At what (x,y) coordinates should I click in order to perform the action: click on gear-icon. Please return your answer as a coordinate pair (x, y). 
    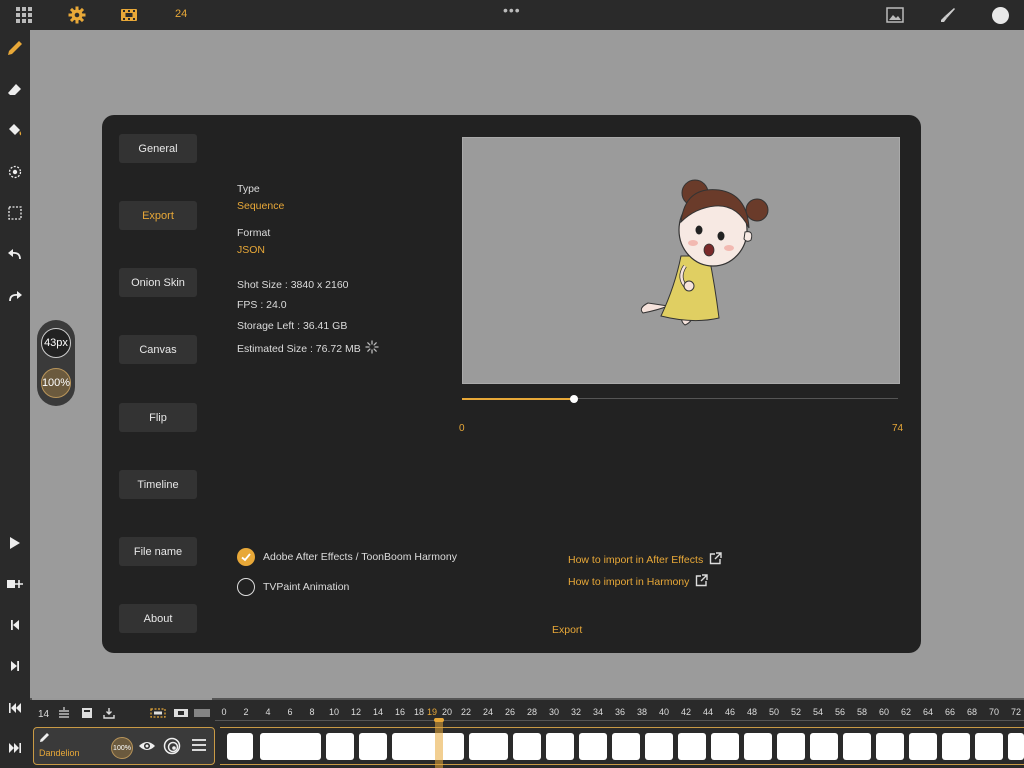
    Looking at the image, I should click on (77, 15).